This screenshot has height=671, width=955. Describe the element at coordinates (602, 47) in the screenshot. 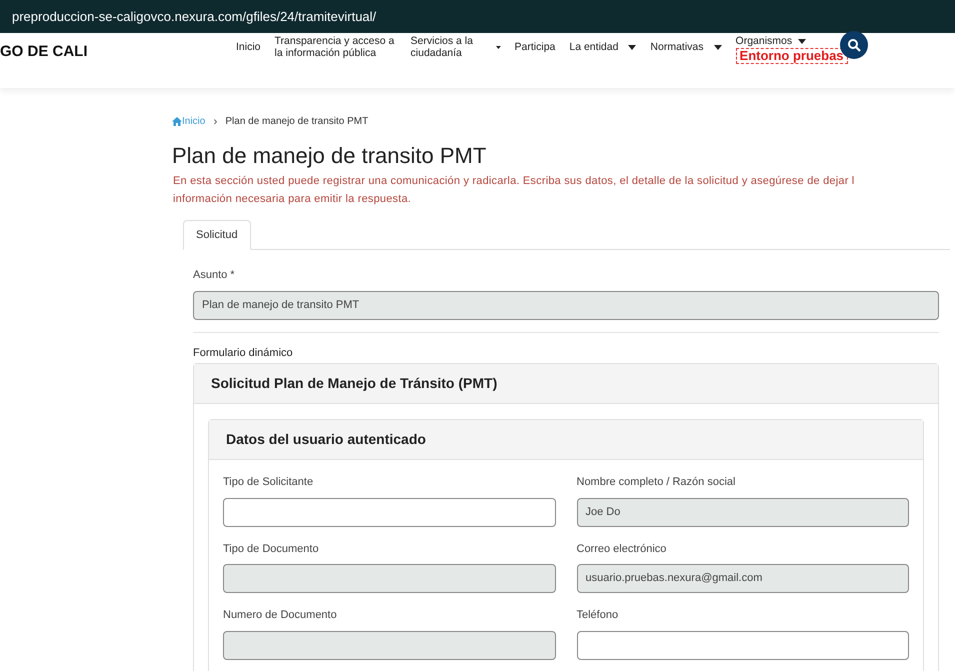

I see `nav-link: La entidad` at that location.